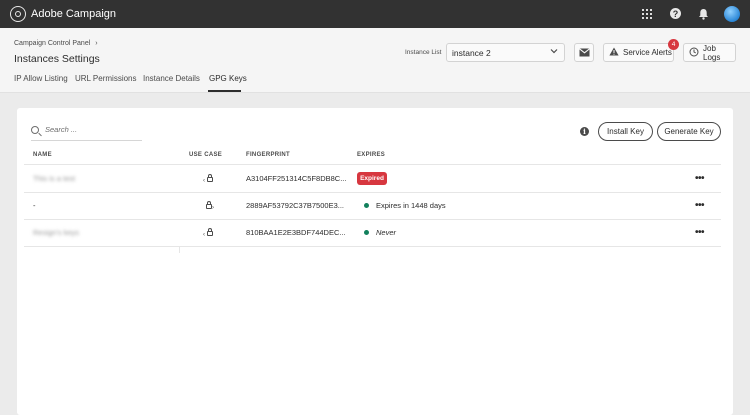 The height and width of the screenshot is (415, 750). Describe the element at coordinates (375, 14) in the screenshot. I see `top-bar: Adobe Campaign ?` at that location.